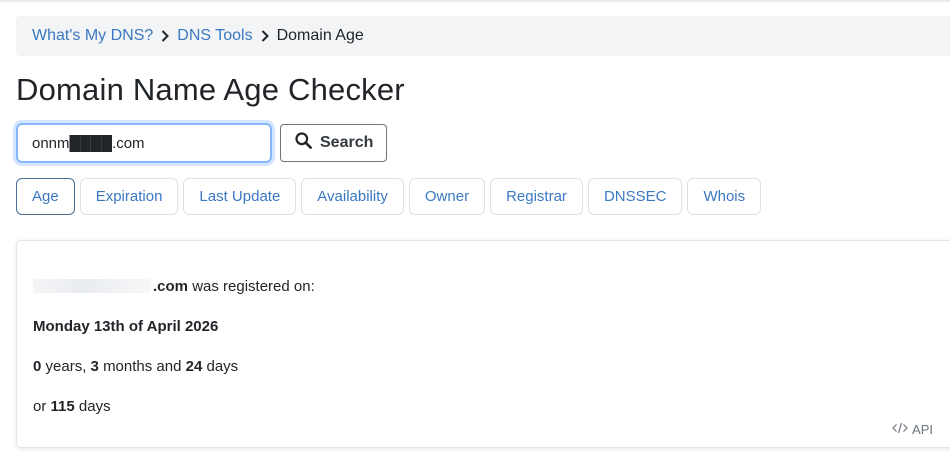 This screenshot has height=459, width=950. What do you see at coordinates (210, 89) in the screenshot?
I see `page-title: Domain Name Age Checker` at bounding box center [210, 89].